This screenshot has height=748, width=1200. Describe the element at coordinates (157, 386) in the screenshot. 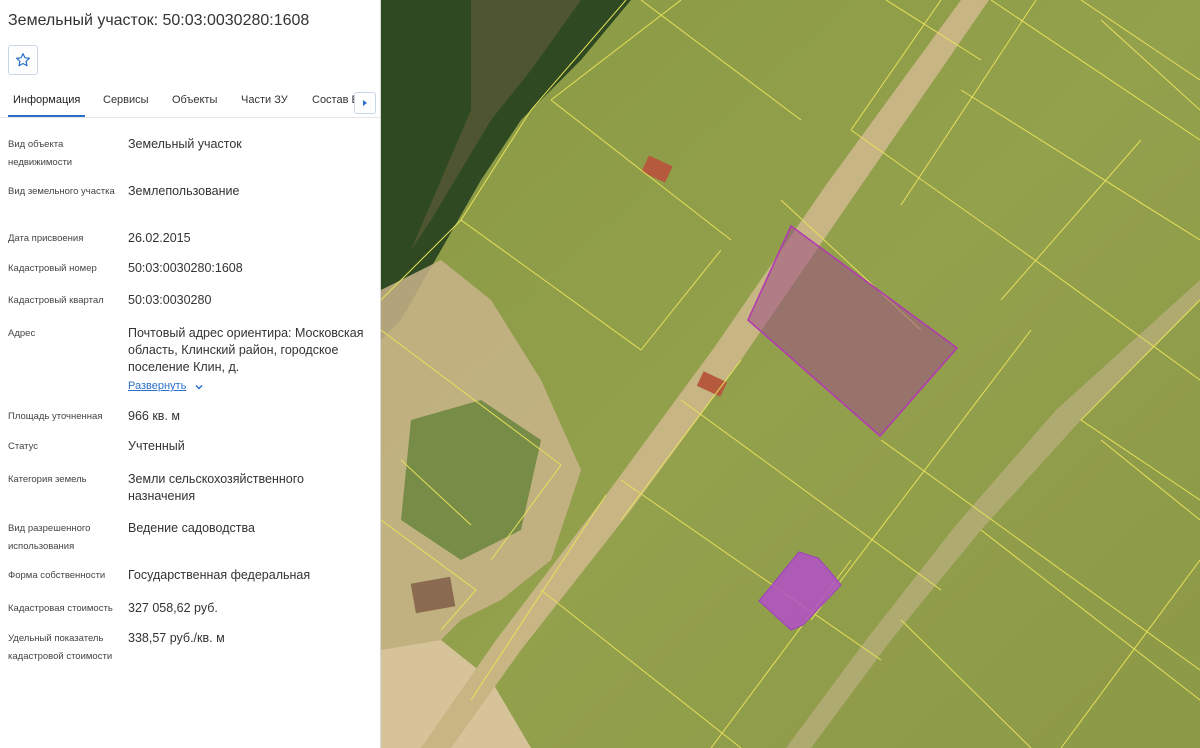

I see `expand-link: Развернуть` at that location.